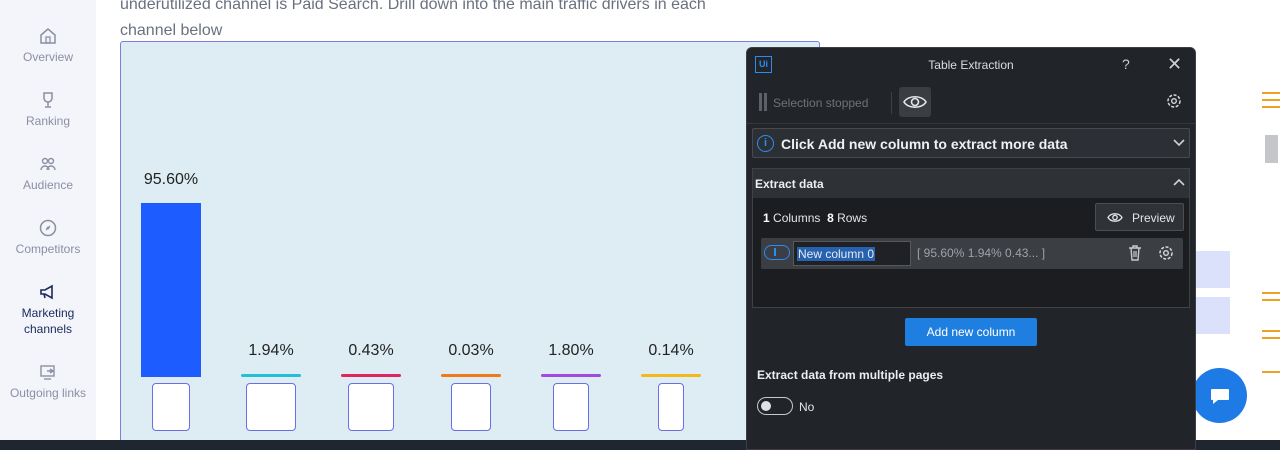 The image size is (1280, 450). What do you see at coordinates (48, 381) in the screenshot?
I see `sidebar-item-outgoing-links: Outgoing links` at bounding box center [48, 381].